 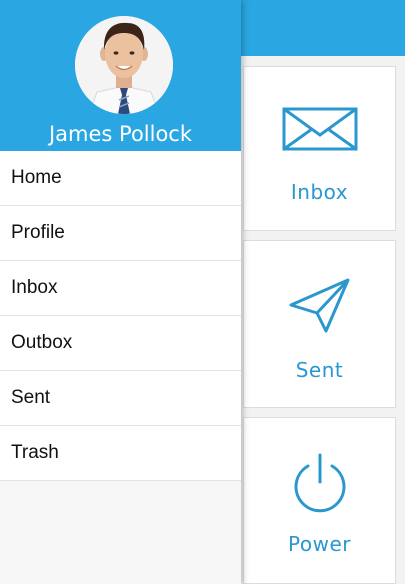 What do you see at coordinates (120, 233) in the screenshot?
I see `menu-item-profile: Profile` at bounding box center [120, 233].